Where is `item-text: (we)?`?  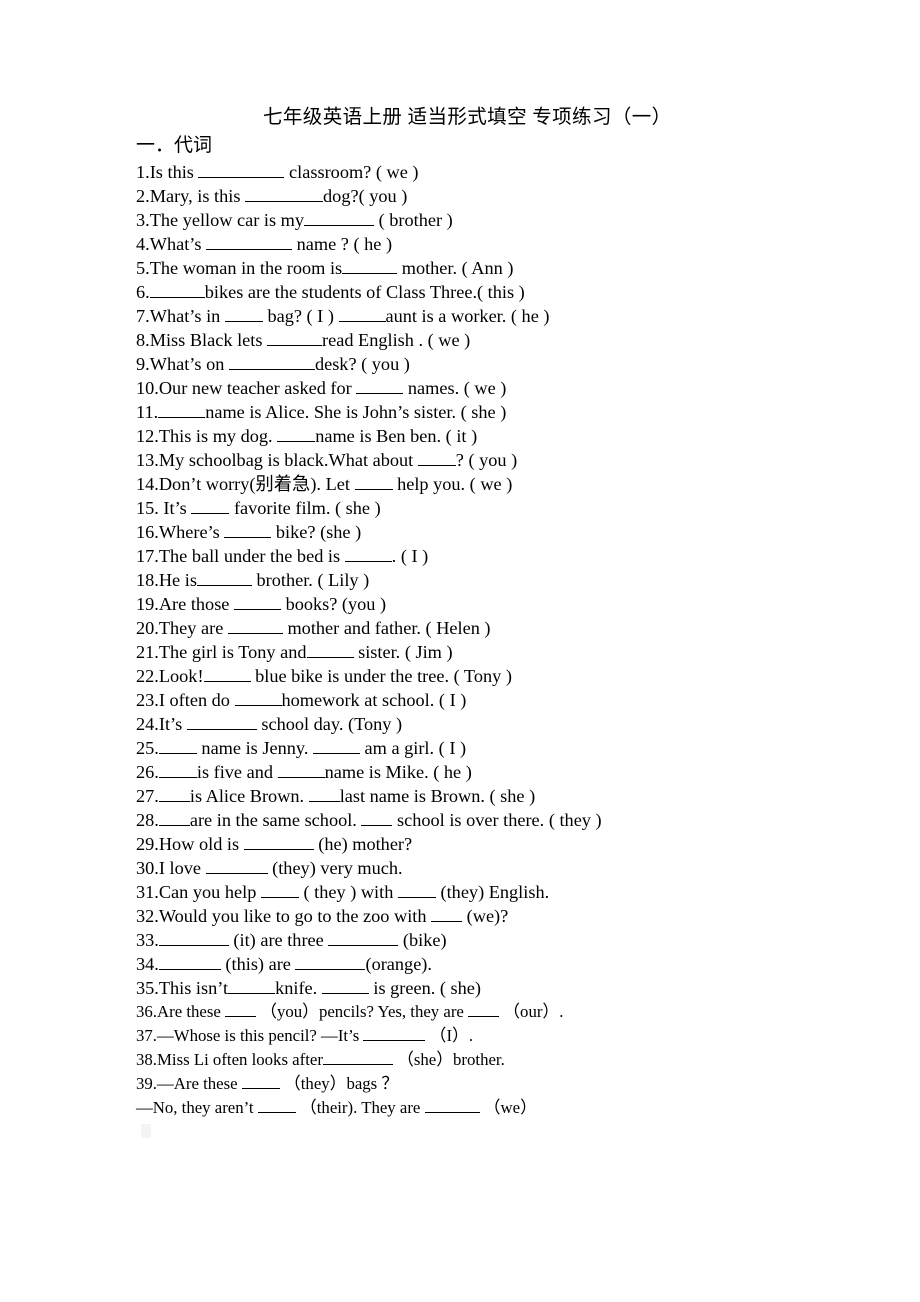
item-text: (we)? is located at coordinates (485, 916).